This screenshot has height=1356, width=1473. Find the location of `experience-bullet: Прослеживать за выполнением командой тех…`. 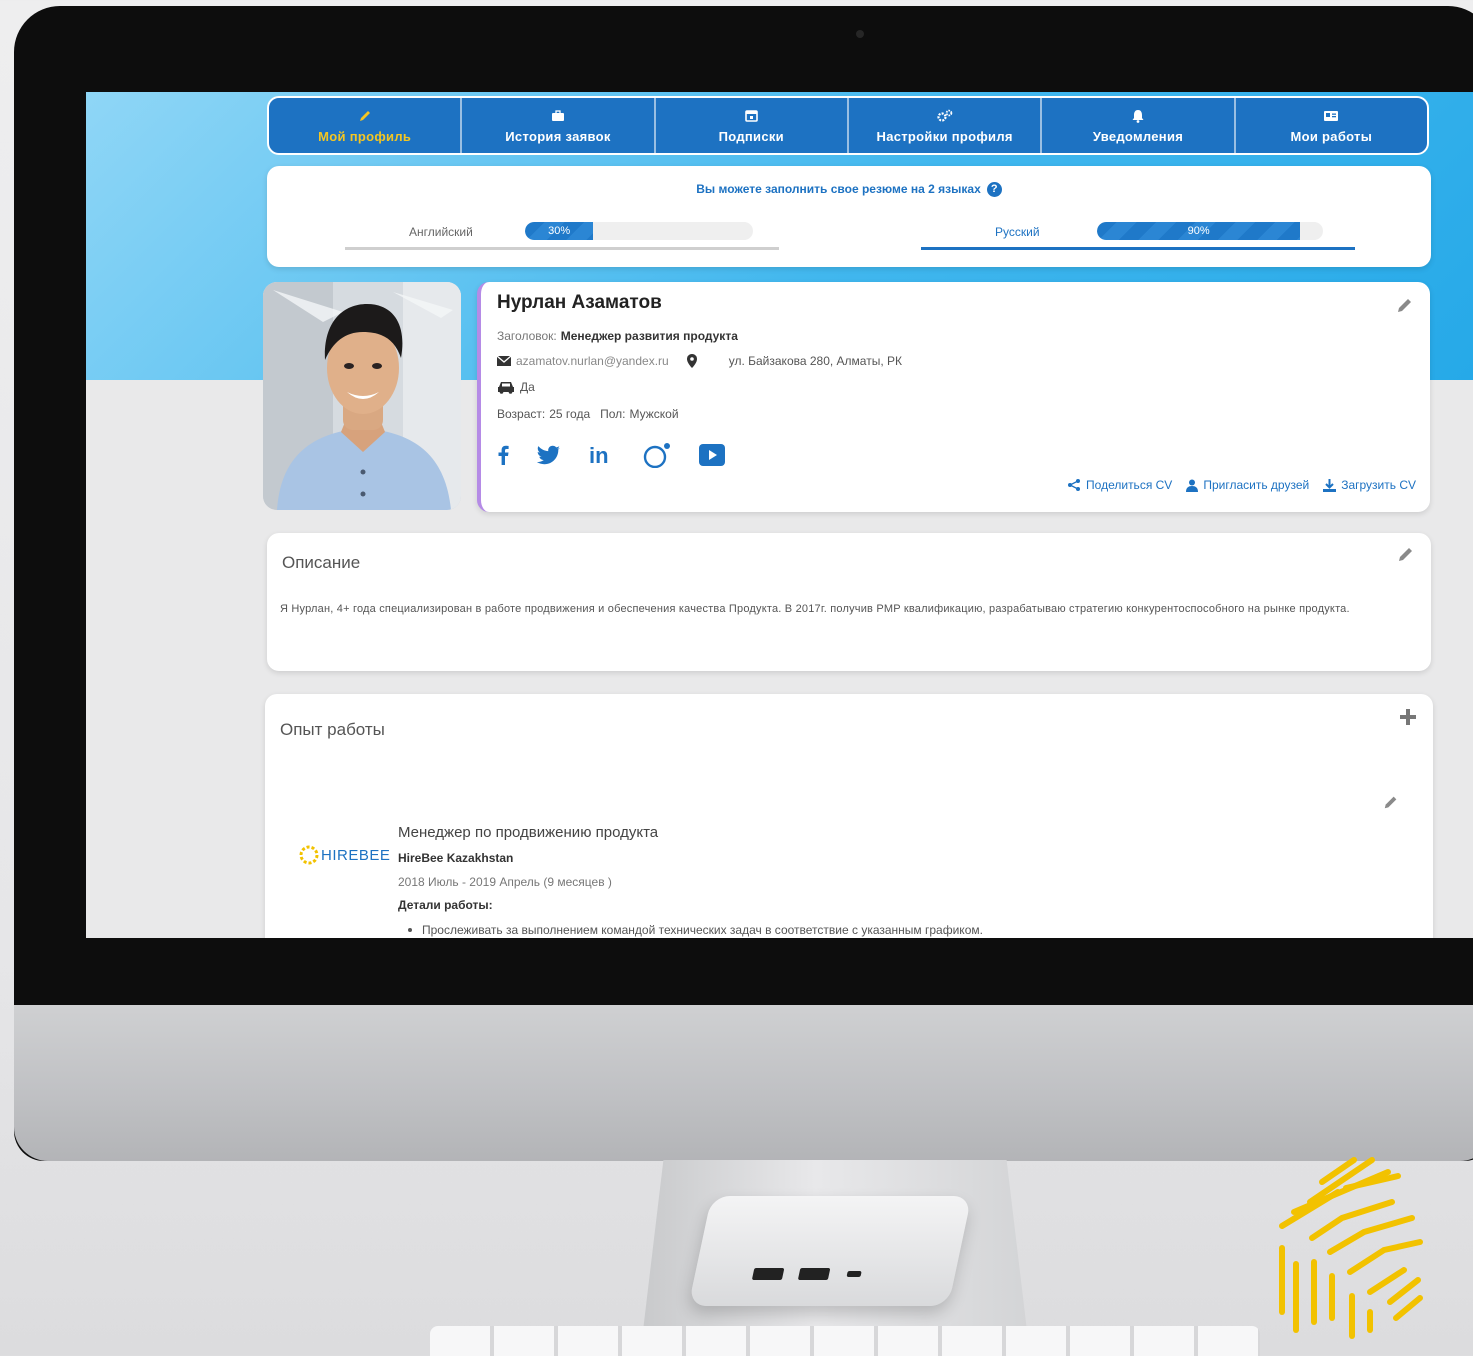

experience-bullet: Прослеживать за выполнением командой тех… is located at coordinates (695, 930).